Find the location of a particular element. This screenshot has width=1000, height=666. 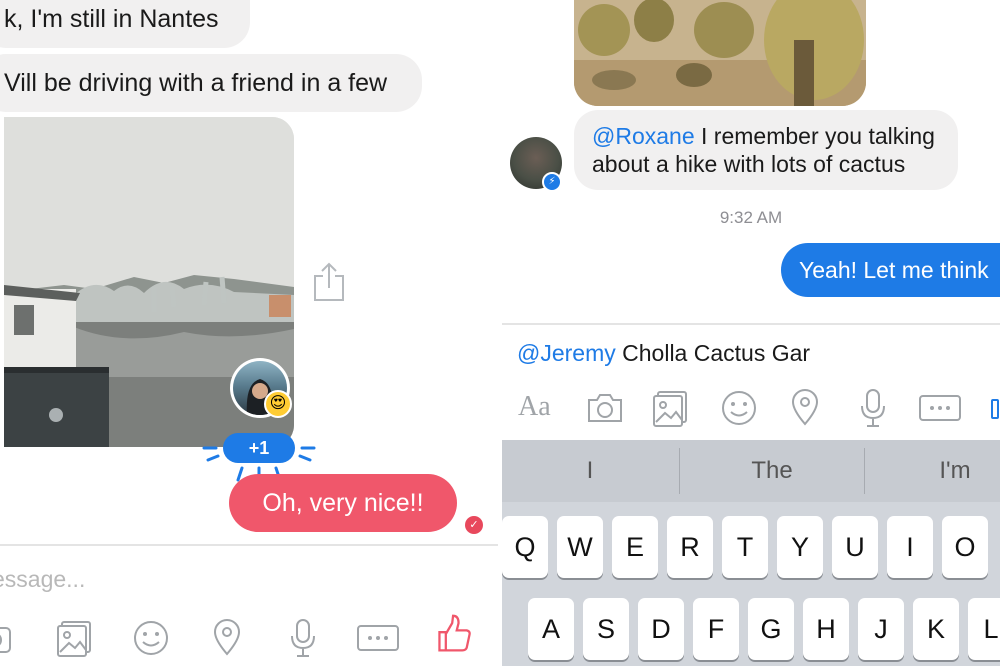

key-a: A is located at coordinates (551, 629).